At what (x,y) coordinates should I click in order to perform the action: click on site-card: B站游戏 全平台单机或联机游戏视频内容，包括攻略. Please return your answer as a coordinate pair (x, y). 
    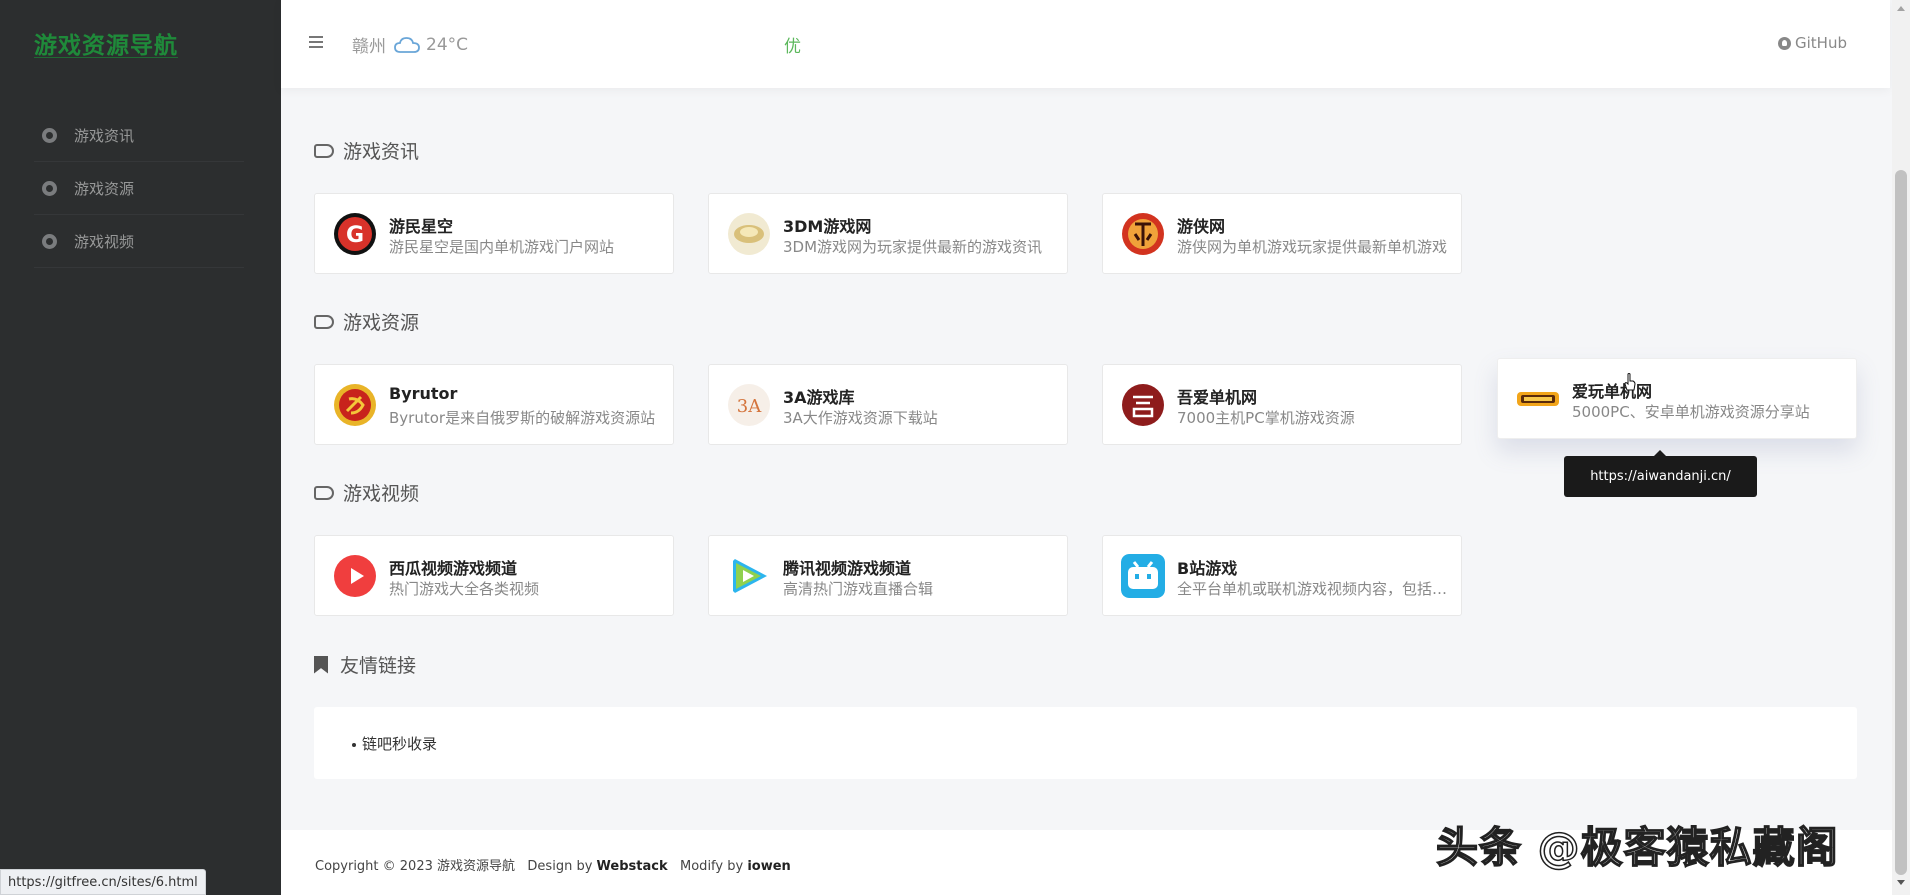
    Looking at the image, I should click on (1282, 575).